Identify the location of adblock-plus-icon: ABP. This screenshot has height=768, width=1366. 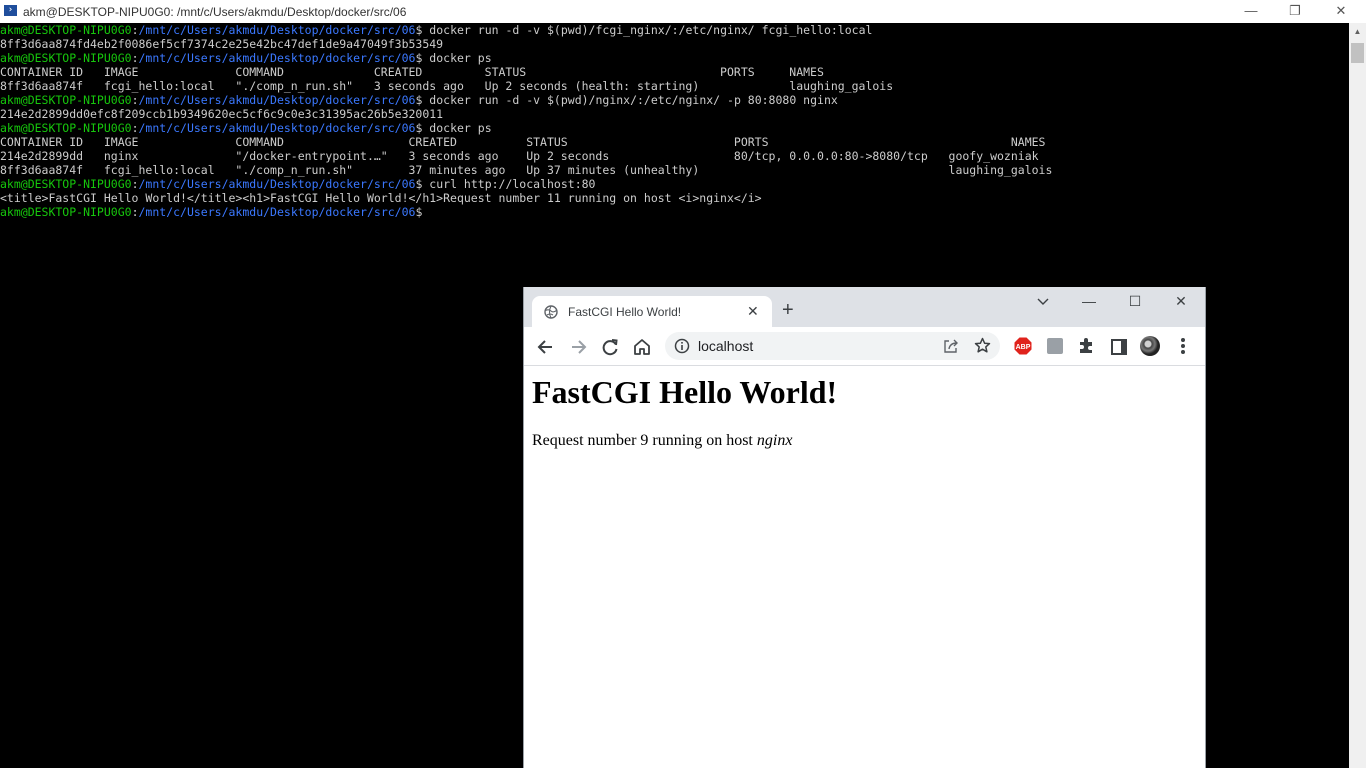
(1023, 346).